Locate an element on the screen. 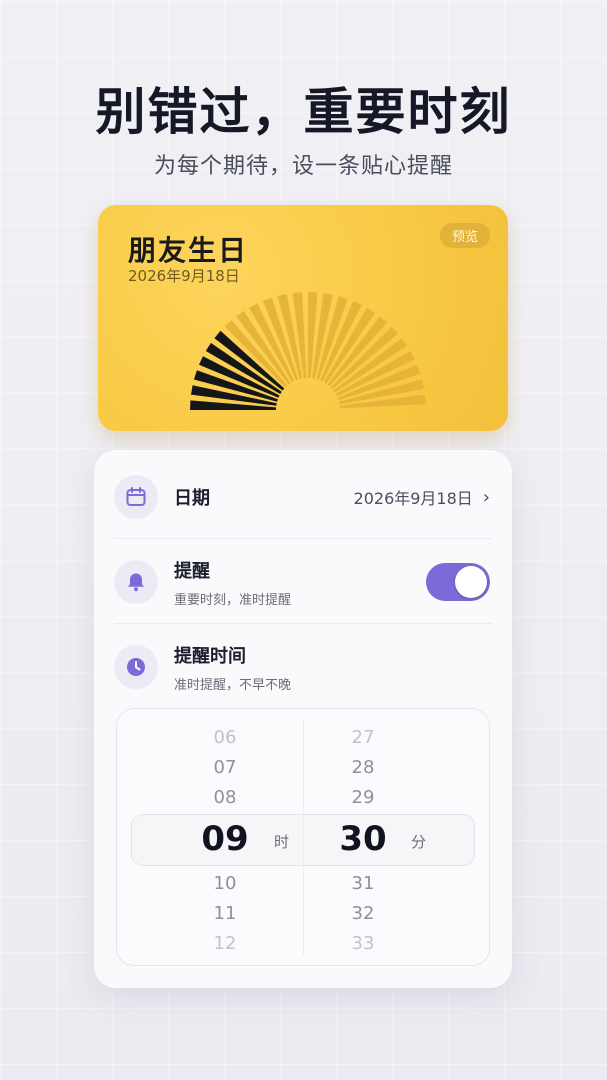 The height and width of the screenshot is (1080, 607). toggle-knob is located at coordinates (471, 582).